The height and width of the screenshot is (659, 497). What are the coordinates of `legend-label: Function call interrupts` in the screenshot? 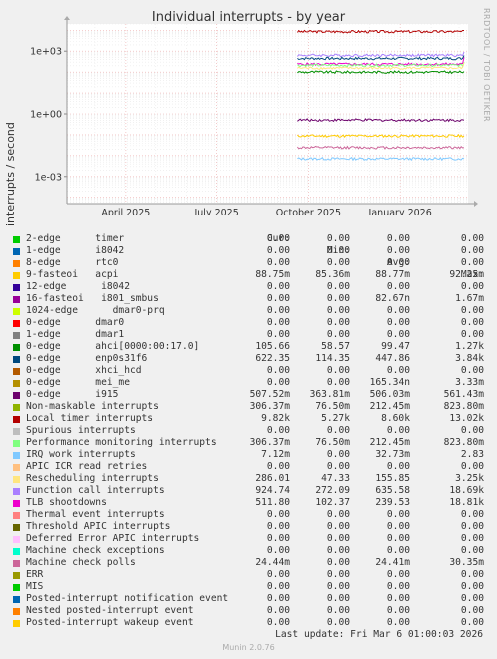 It's located at (95, 490).